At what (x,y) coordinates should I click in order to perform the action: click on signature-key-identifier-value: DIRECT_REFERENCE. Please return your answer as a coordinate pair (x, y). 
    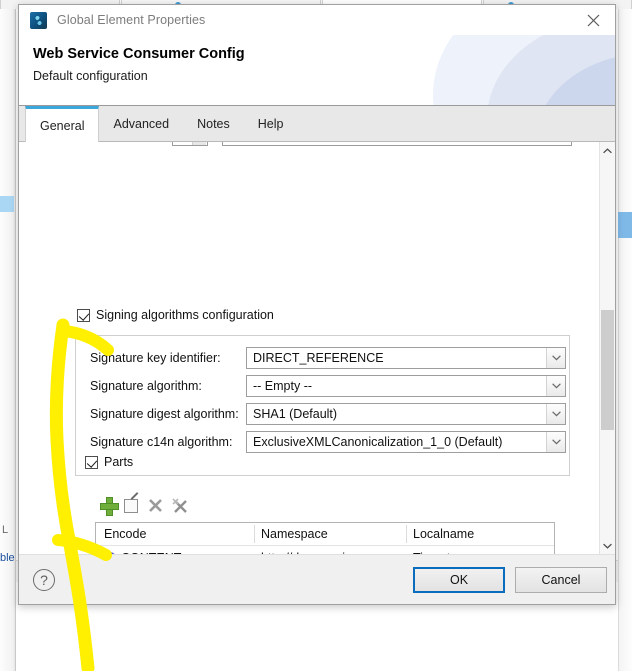
    Looking at the image, I should click on (318, 358).